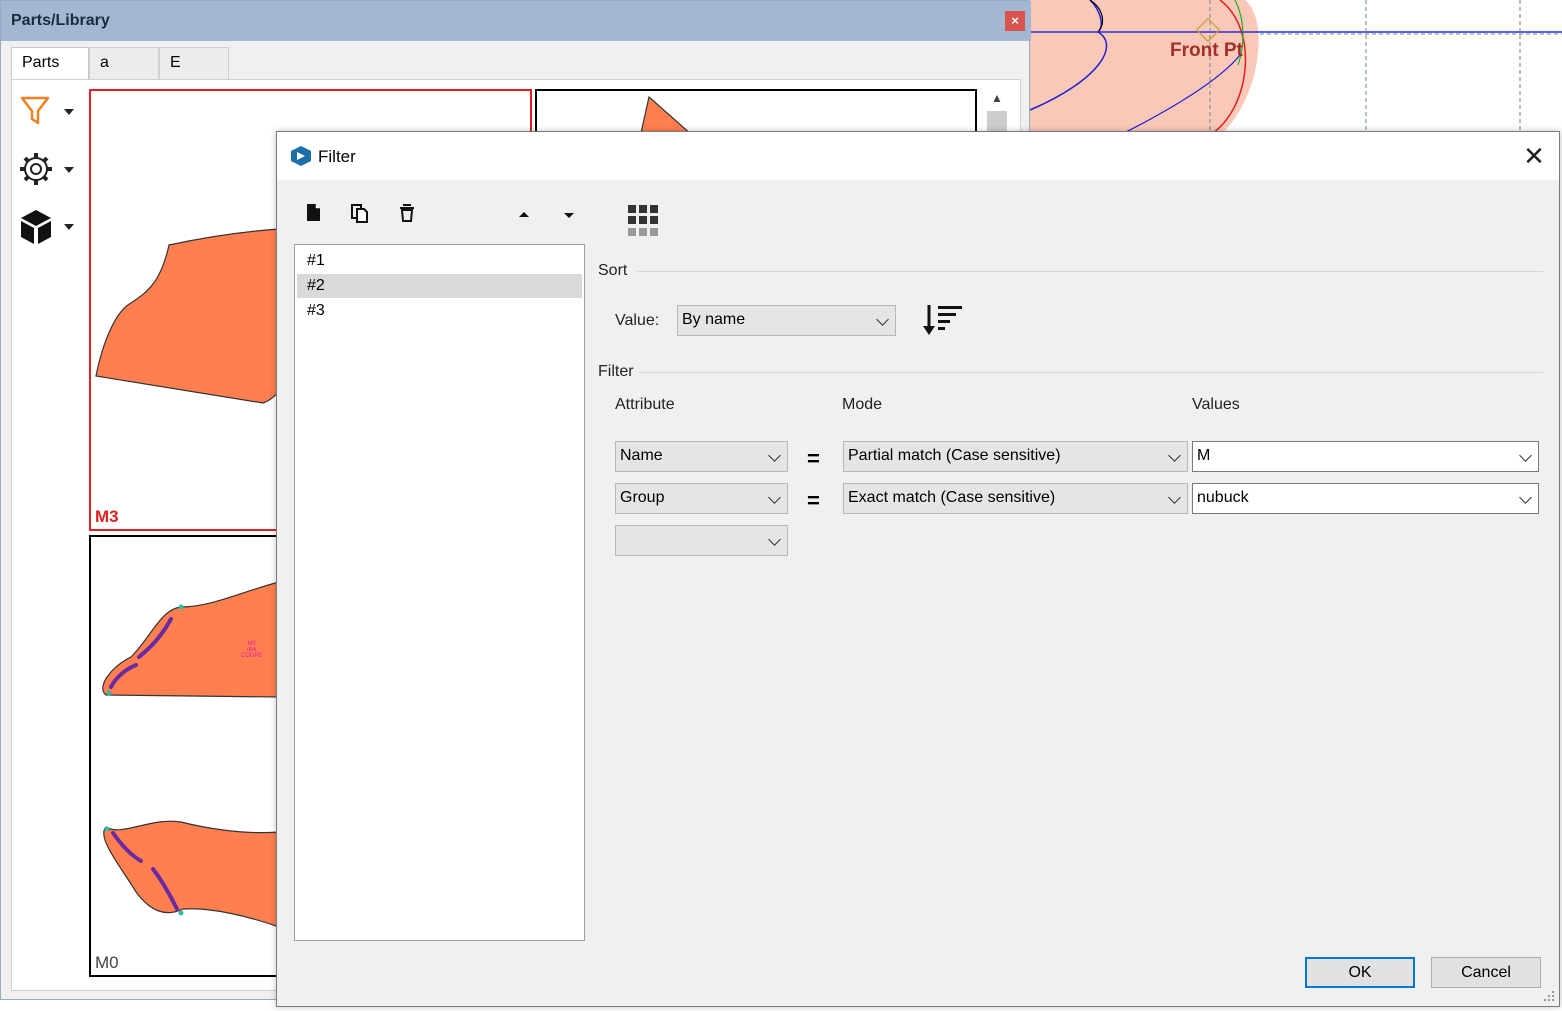 The image size is (1562, 1011). I want to click on move-down-icon, so click(569, 215).